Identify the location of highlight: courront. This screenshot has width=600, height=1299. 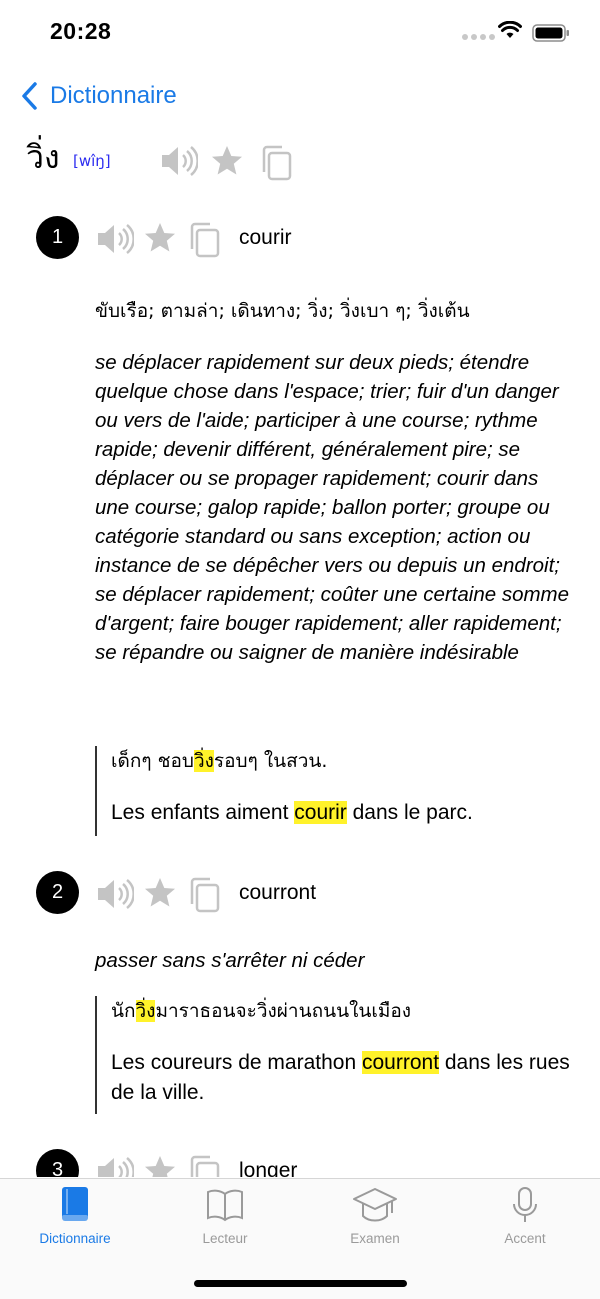
(400, 1062).